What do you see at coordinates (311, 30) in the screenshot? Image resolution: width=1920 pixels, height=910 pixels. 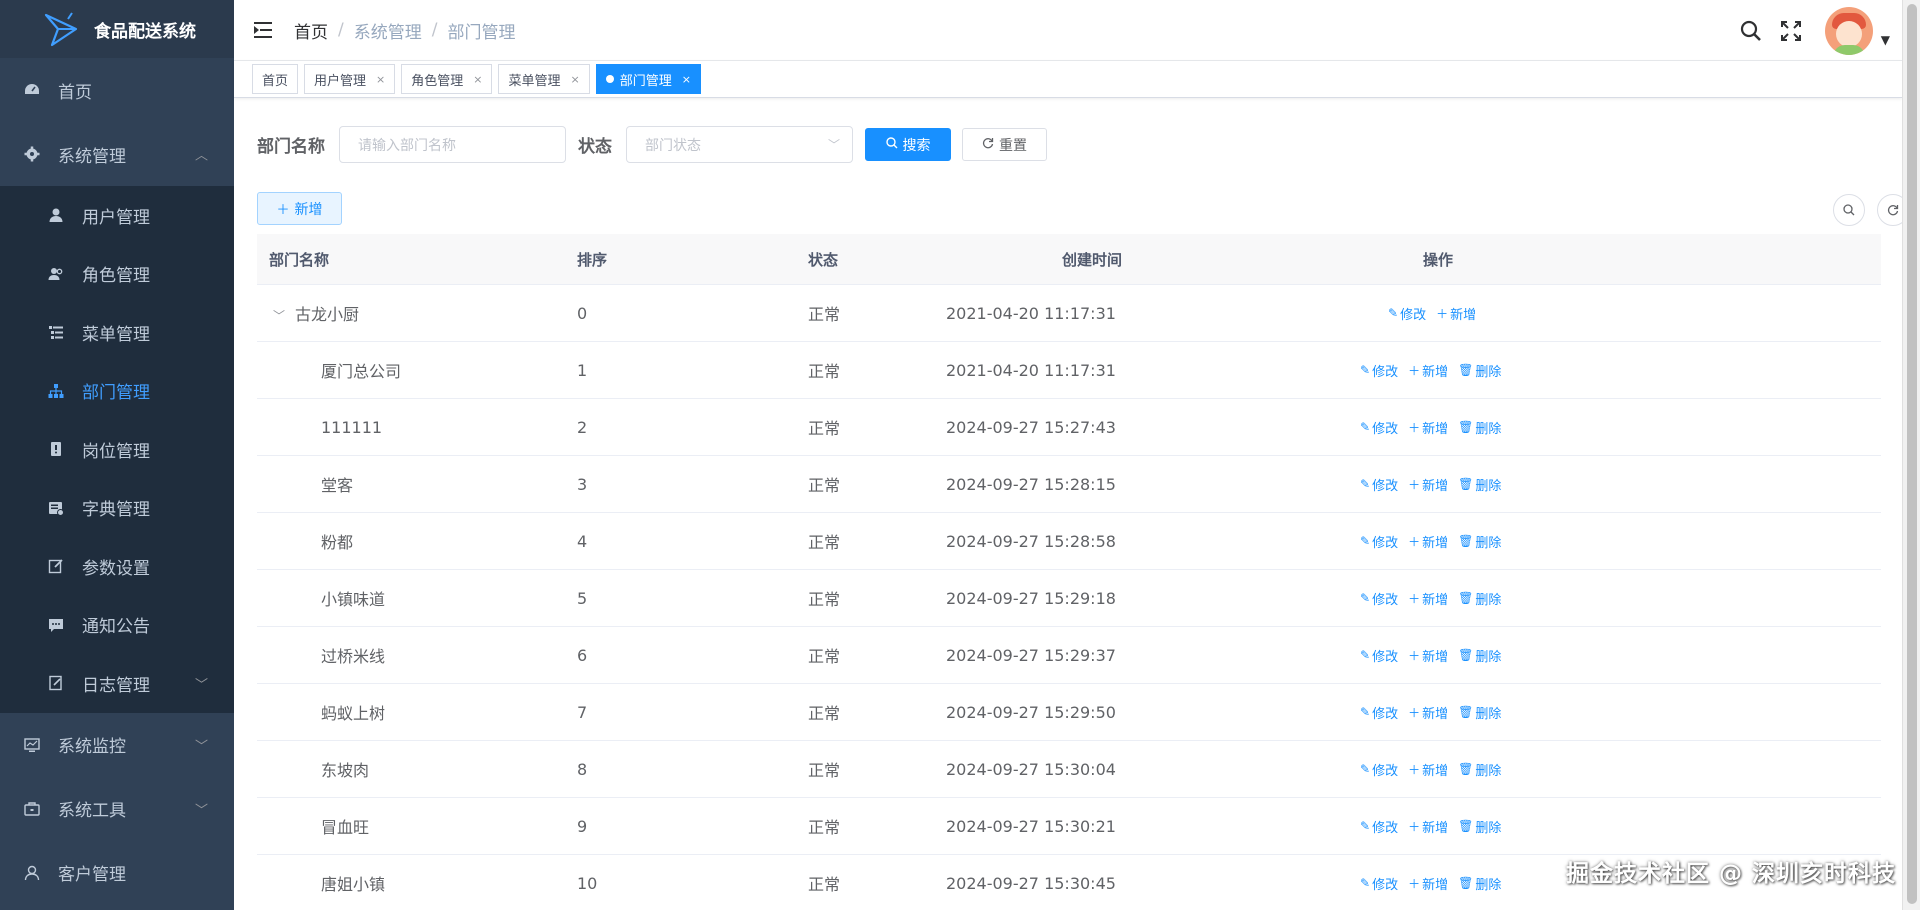 I see `breadcrumb-home: 首页` at bounding box center [311, 30].